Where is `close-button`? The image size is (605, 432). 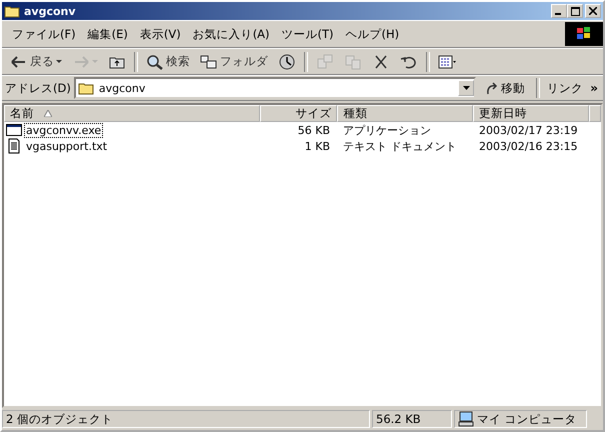
close-button is located at coordinates (593, 11).